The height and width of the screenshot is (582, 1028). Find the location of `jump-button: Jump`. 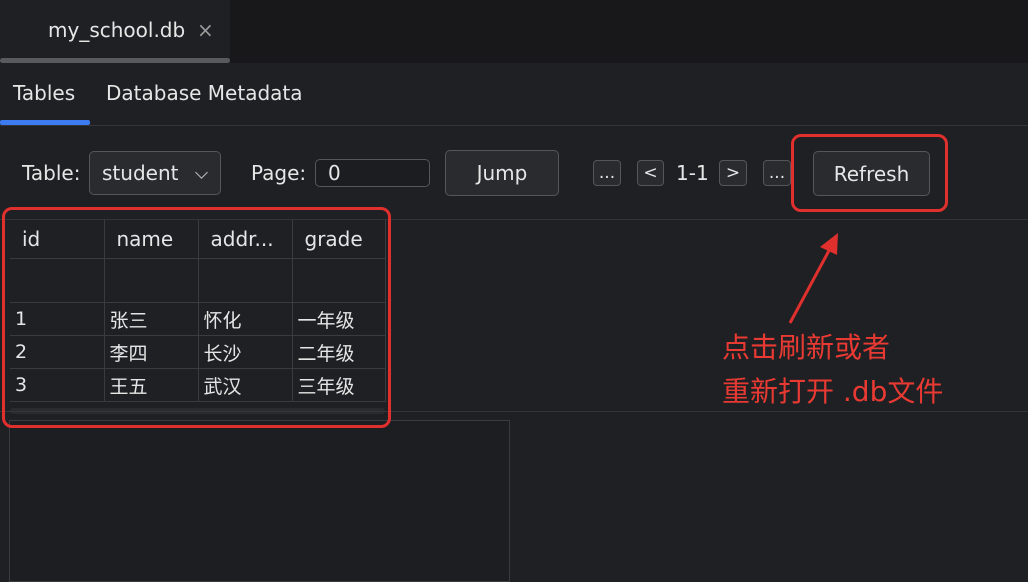

jump-button: Jump is located at coordinates (502, 173).